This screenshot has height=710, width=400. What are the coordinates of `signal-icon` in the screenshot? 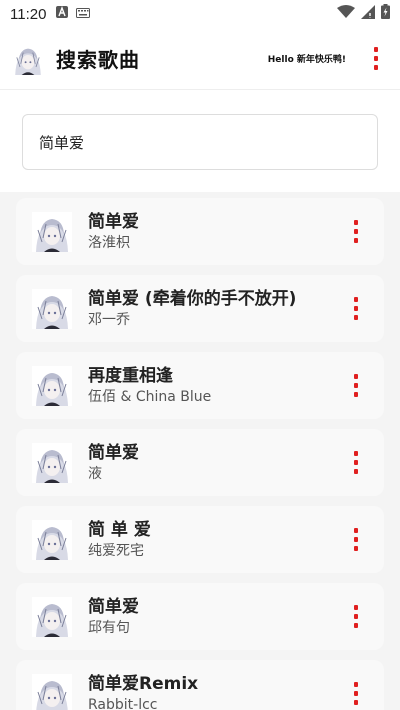 It's located at (368, 14).